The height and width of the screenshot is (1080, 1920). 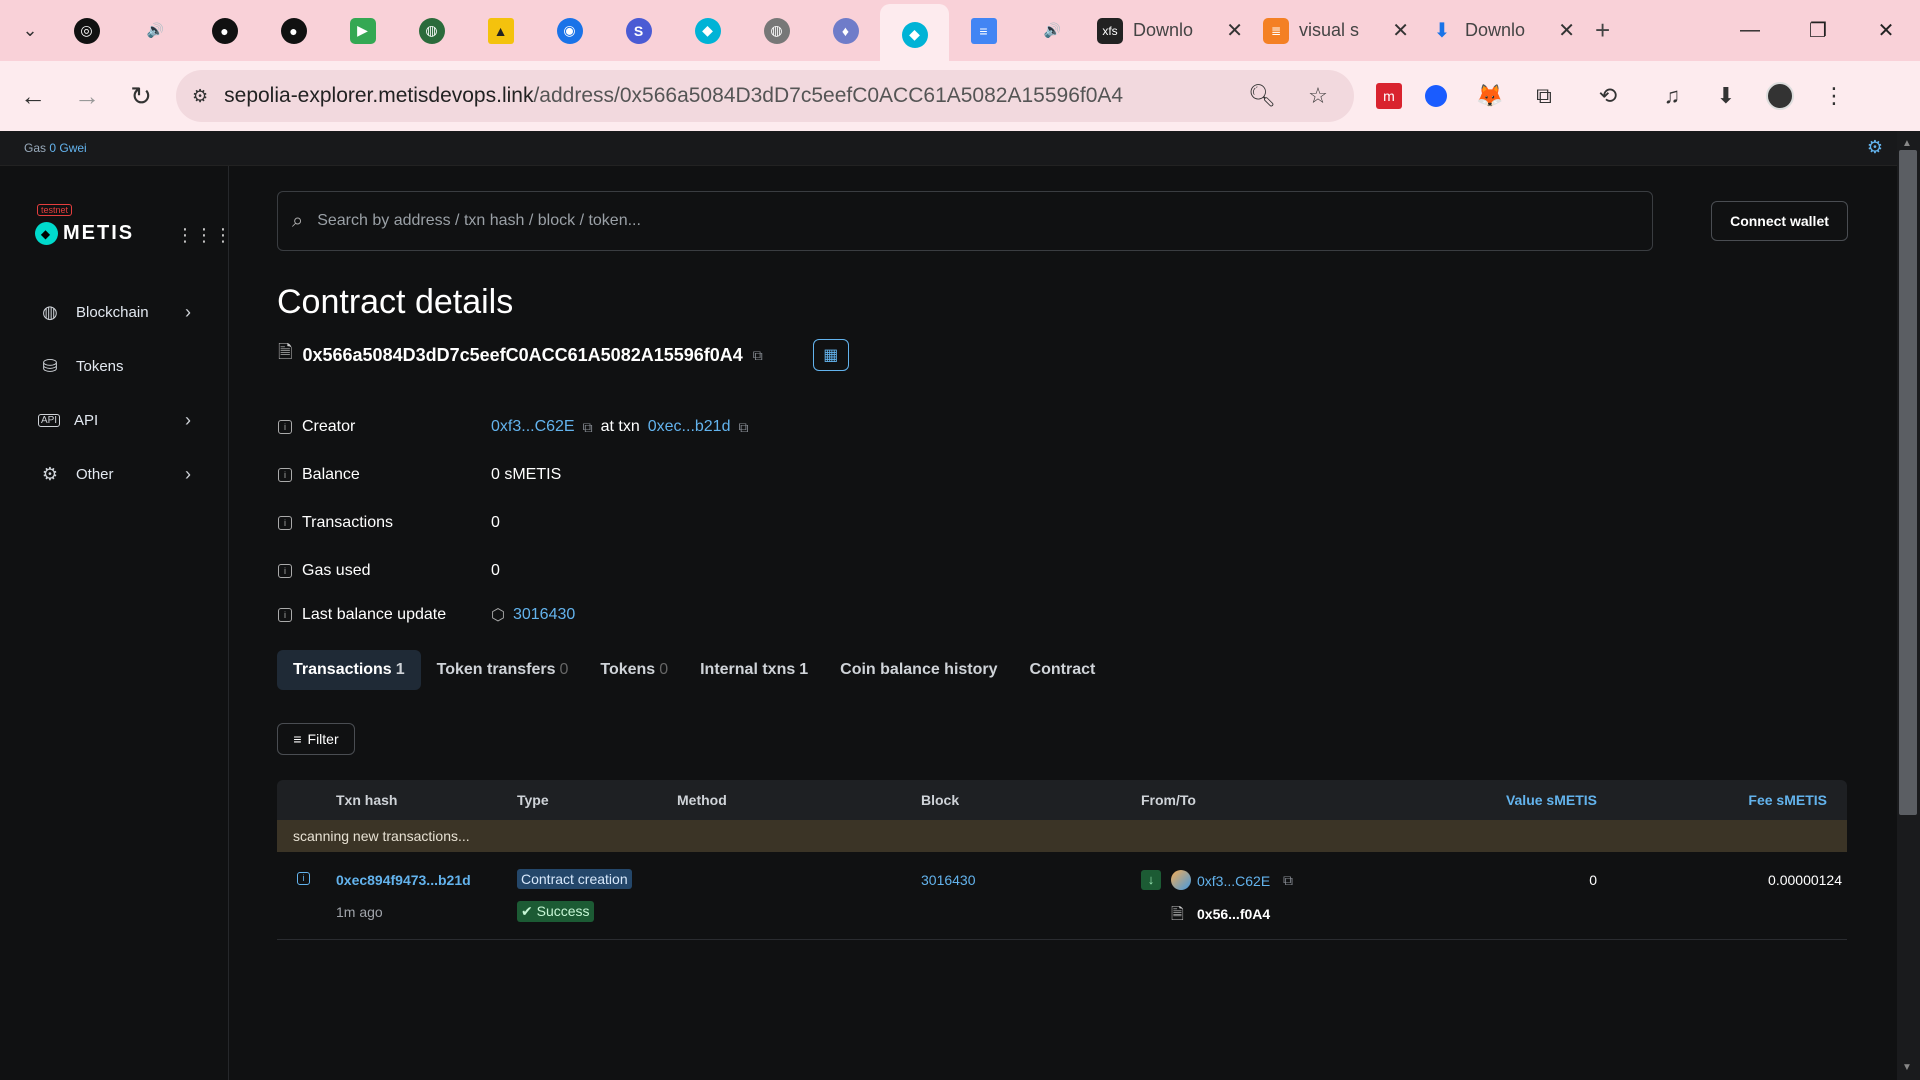 What do you see at coordinates (830, 355) in the screenshot?
I see `qr-code-button: ▦` at bounding box center [830, 355].